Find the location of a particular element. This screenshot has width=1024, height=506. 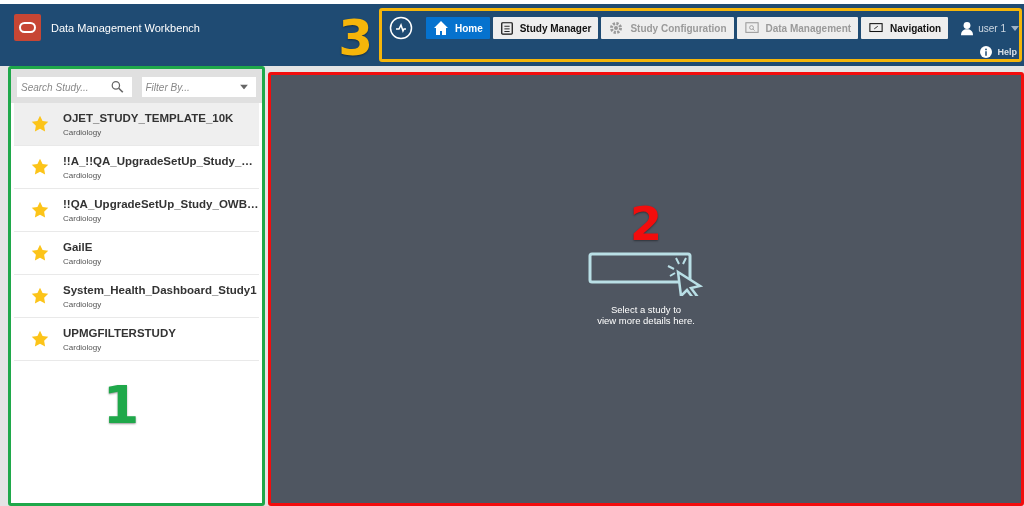

window-search-icon is located at coordinates (751, 28).